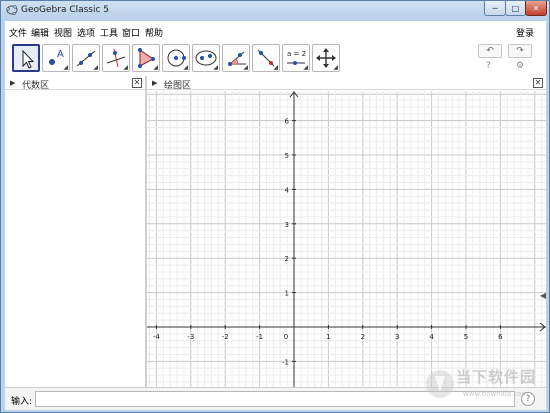 The height and width of the screenshot is (413, 550). What do you see at coordinates (36, 86) in the screenshot?
I see `algebra-view-title: 代数区` at bounding box center [36, 86].